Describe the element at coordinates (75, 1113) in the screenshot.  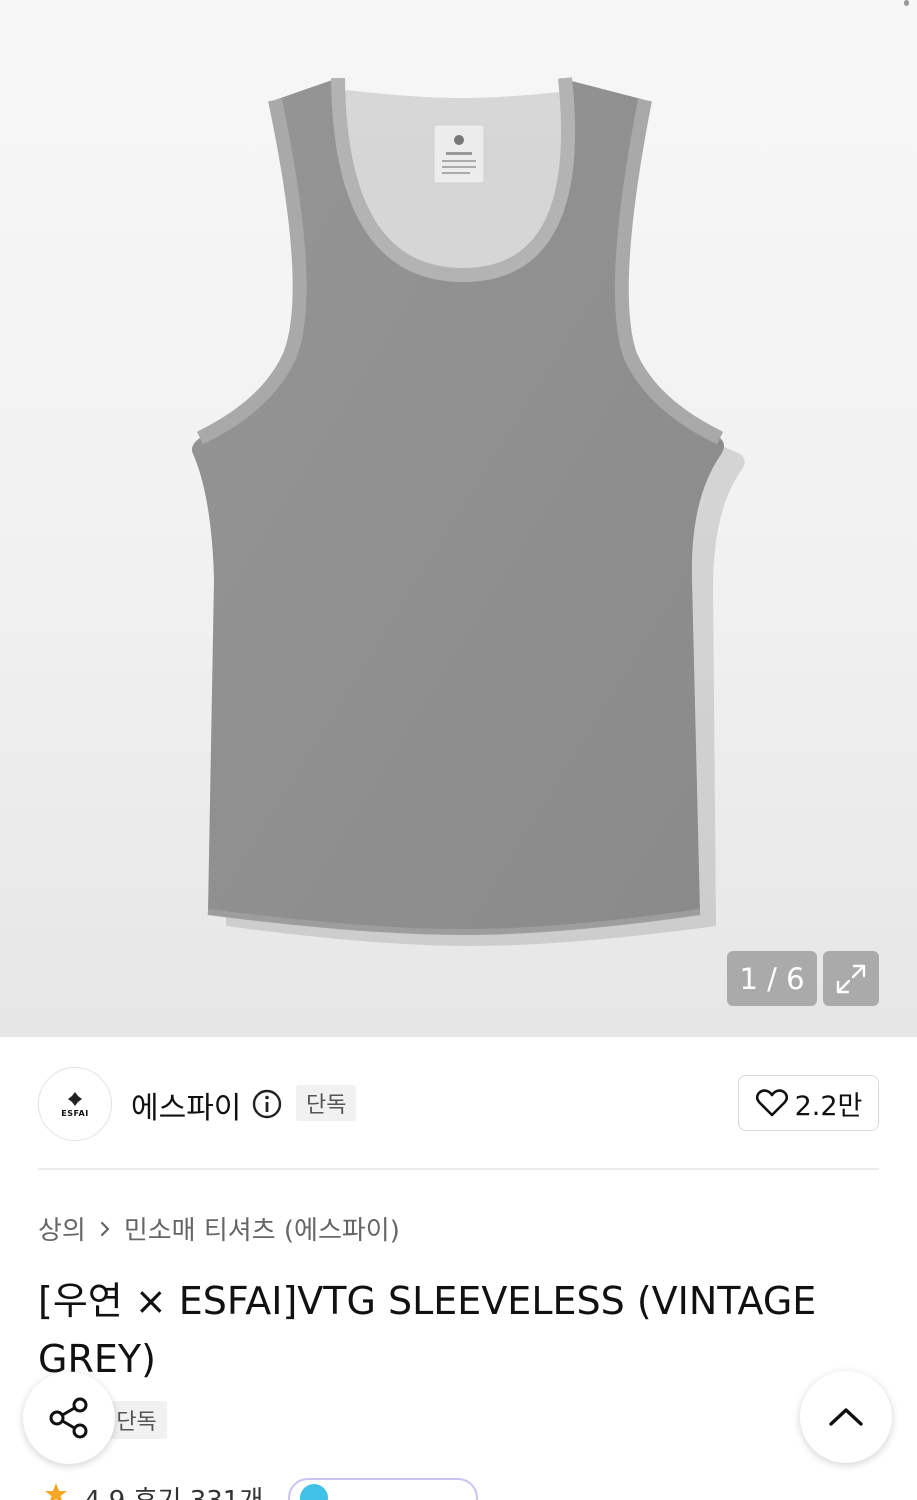
I see `brand-logo-text: ESFAI` at that location.